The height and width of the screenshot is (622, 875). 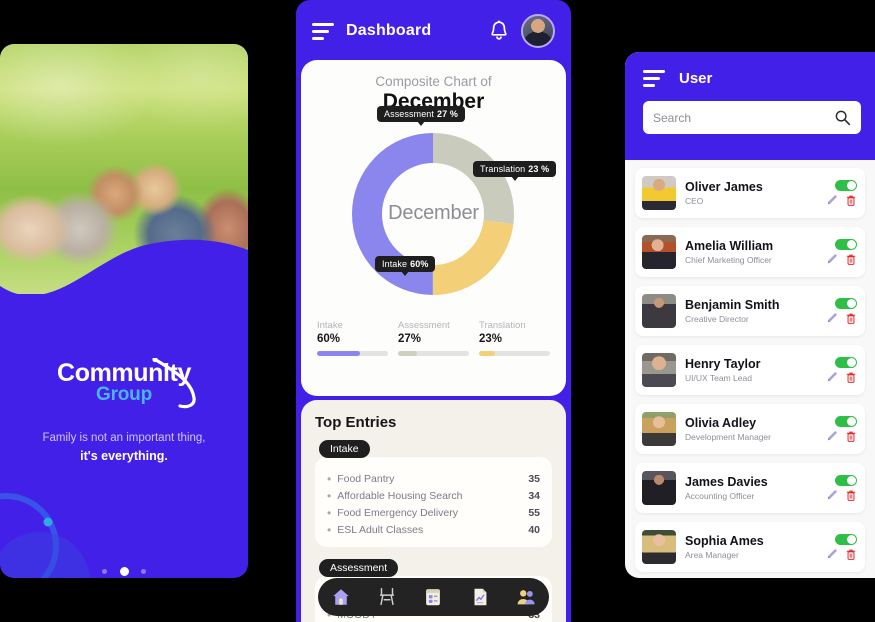 What do you see at coordinates (534, 478) in the screenshot?
I see `entry-value: 35` at bounding box center [534, 478].